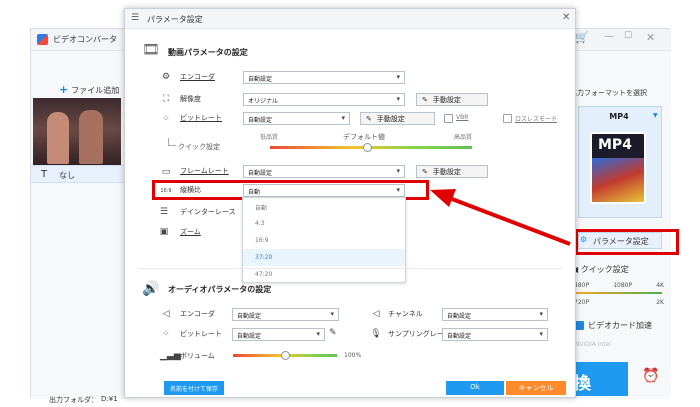 The height and width of the screenshot is (407, 700). Describe the element at coordinates (608, 93) in the screenshot. I see `format-select-title: 出力フォーマットを選択` at that location.